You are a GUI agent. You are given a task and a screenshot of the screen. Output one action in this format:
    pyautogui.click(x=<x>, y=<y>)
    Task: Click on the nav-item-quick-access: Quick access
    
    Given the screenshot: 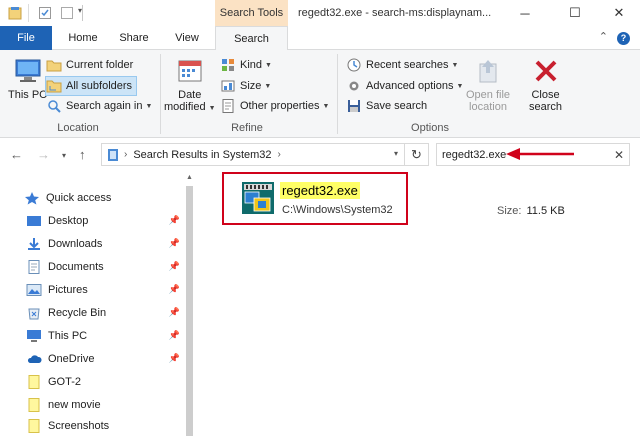 What is the action you would take?
    pyautogui.click(x=103, y=198)
    